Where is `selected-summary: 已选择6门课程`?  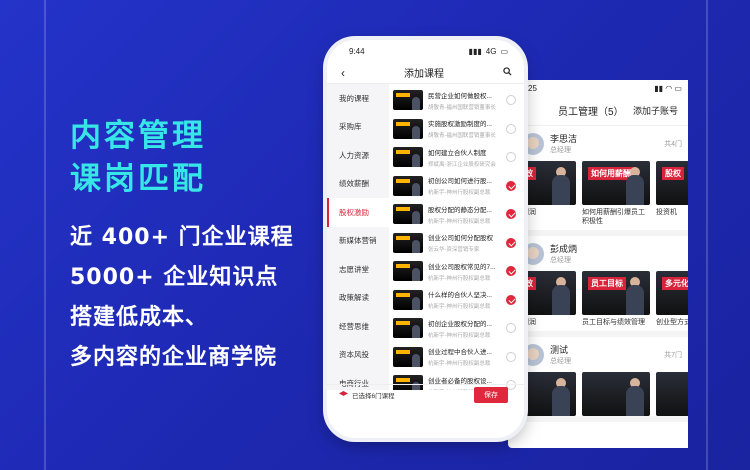 selected-summary: 已选择6门课程 is located at coordinates (367, 395).